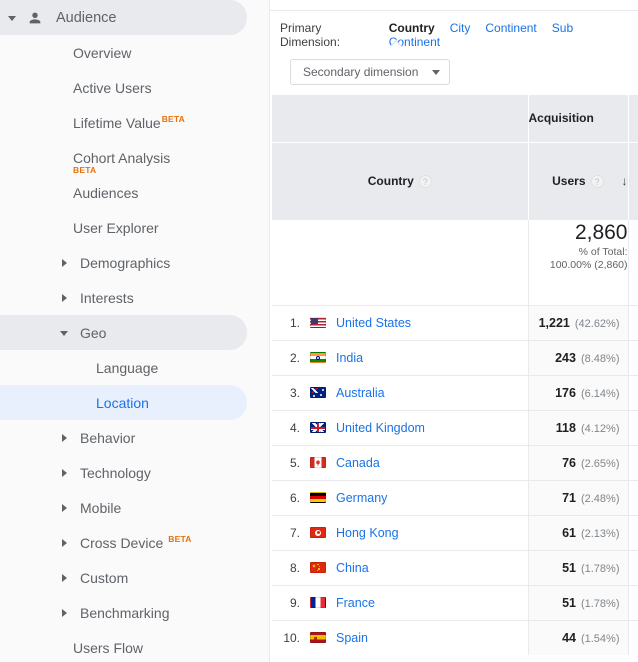 This screenshot has height=662, width=638. What do you see at coordinates (134, 227) in the screenshot?
I see `sidebar-item-user-explorer: User Explorer` at bounding box center [134, 227].